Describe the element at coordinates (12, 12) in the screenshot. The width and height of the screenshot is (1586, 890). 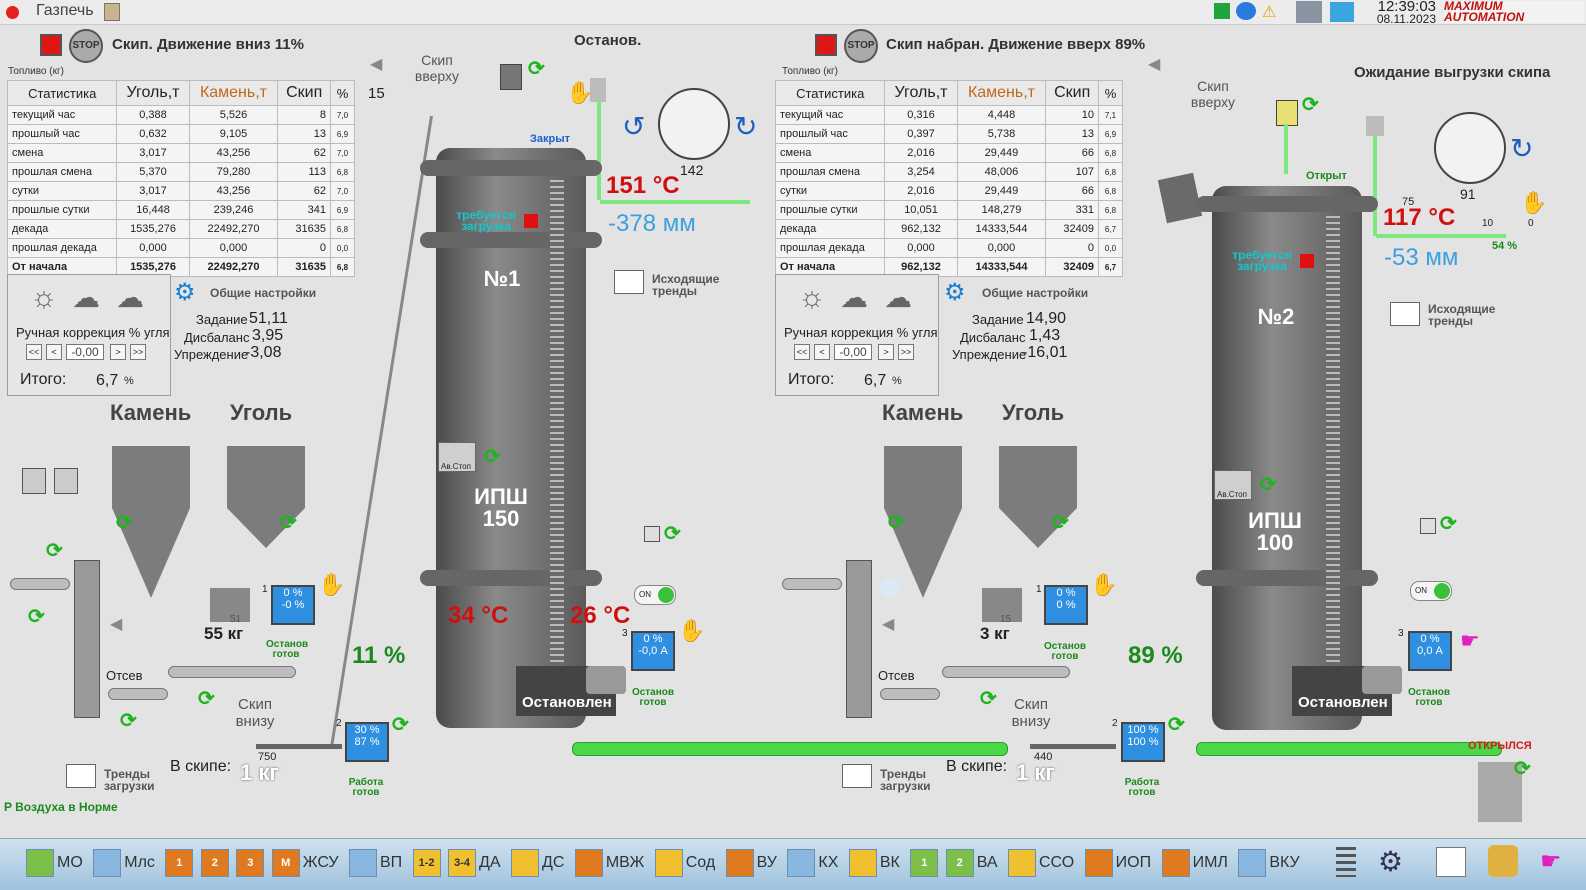
I see `close-icon` at that location.